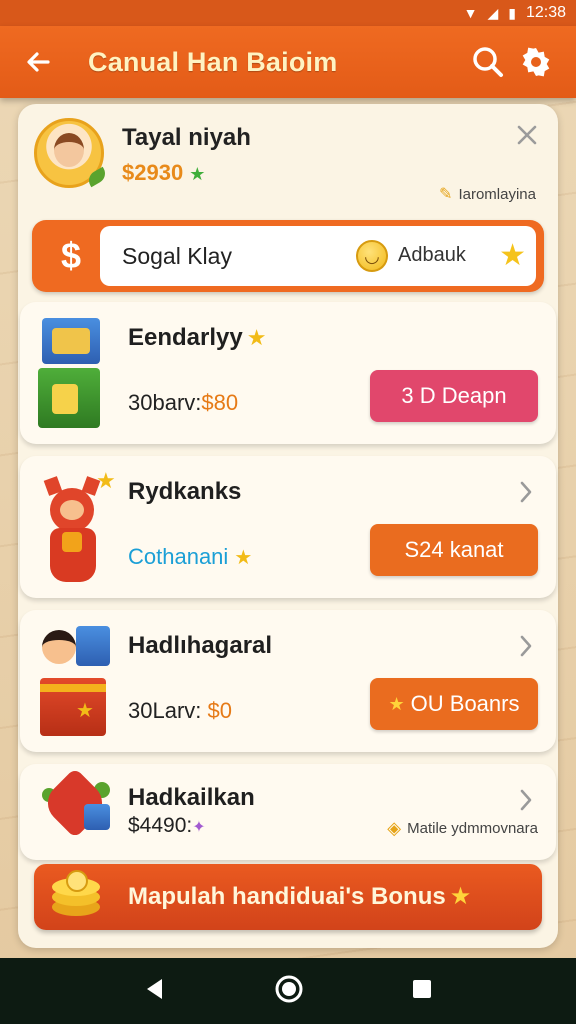  I want to click on circle-home-icon, so click(289, 988).